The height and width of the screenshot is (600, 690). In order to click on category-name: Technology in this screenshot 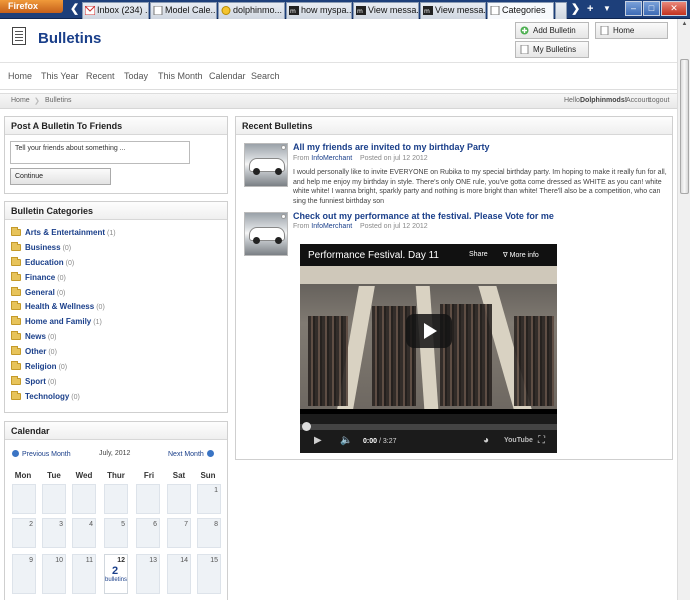, I will do `click(47, 396)`.